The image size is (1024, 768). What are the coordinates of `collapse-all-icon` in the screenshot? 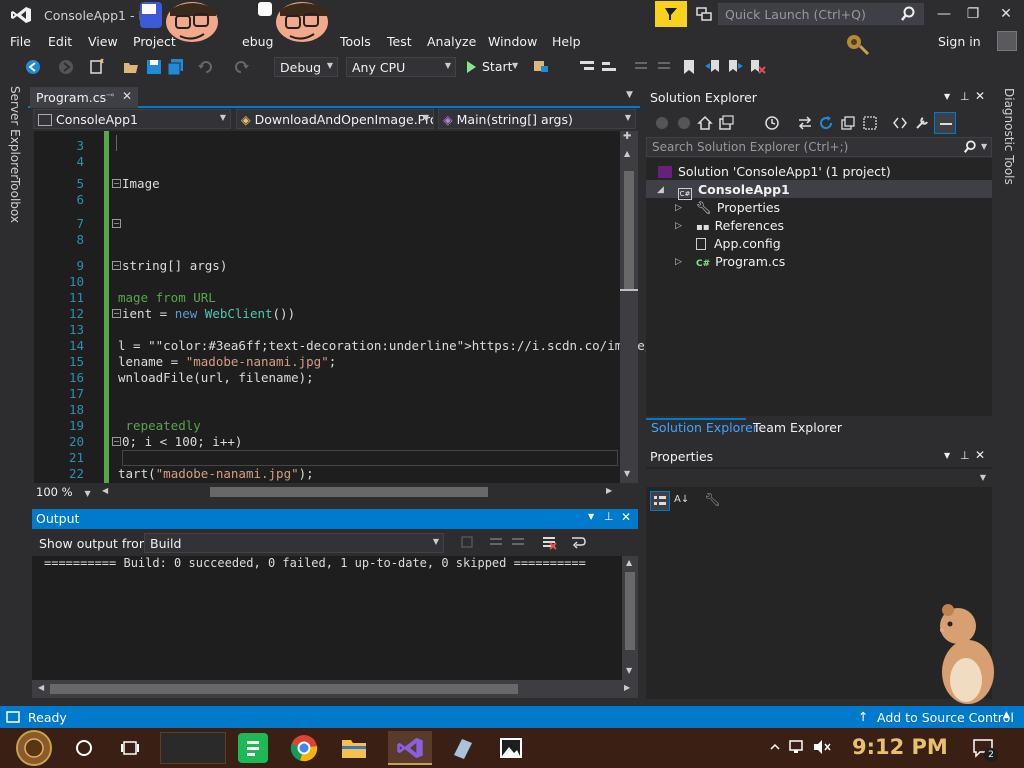 It's located at (848, 123).